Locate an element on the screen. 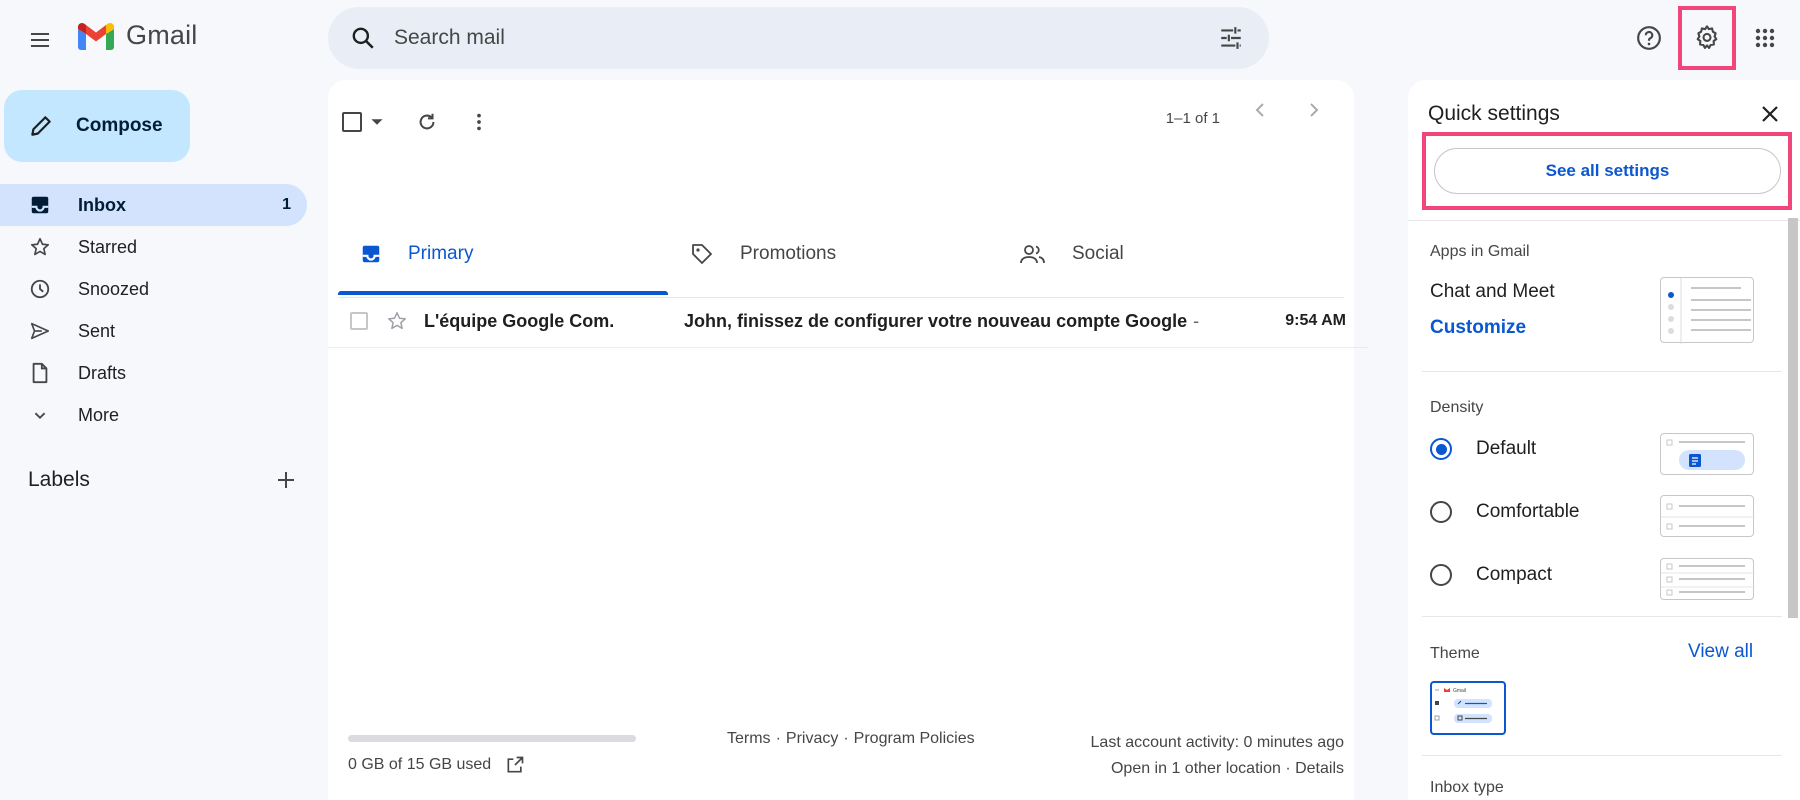 The width and height of the screenshot is (1800, 800). more-options-button is located at coordinates (479, 122).